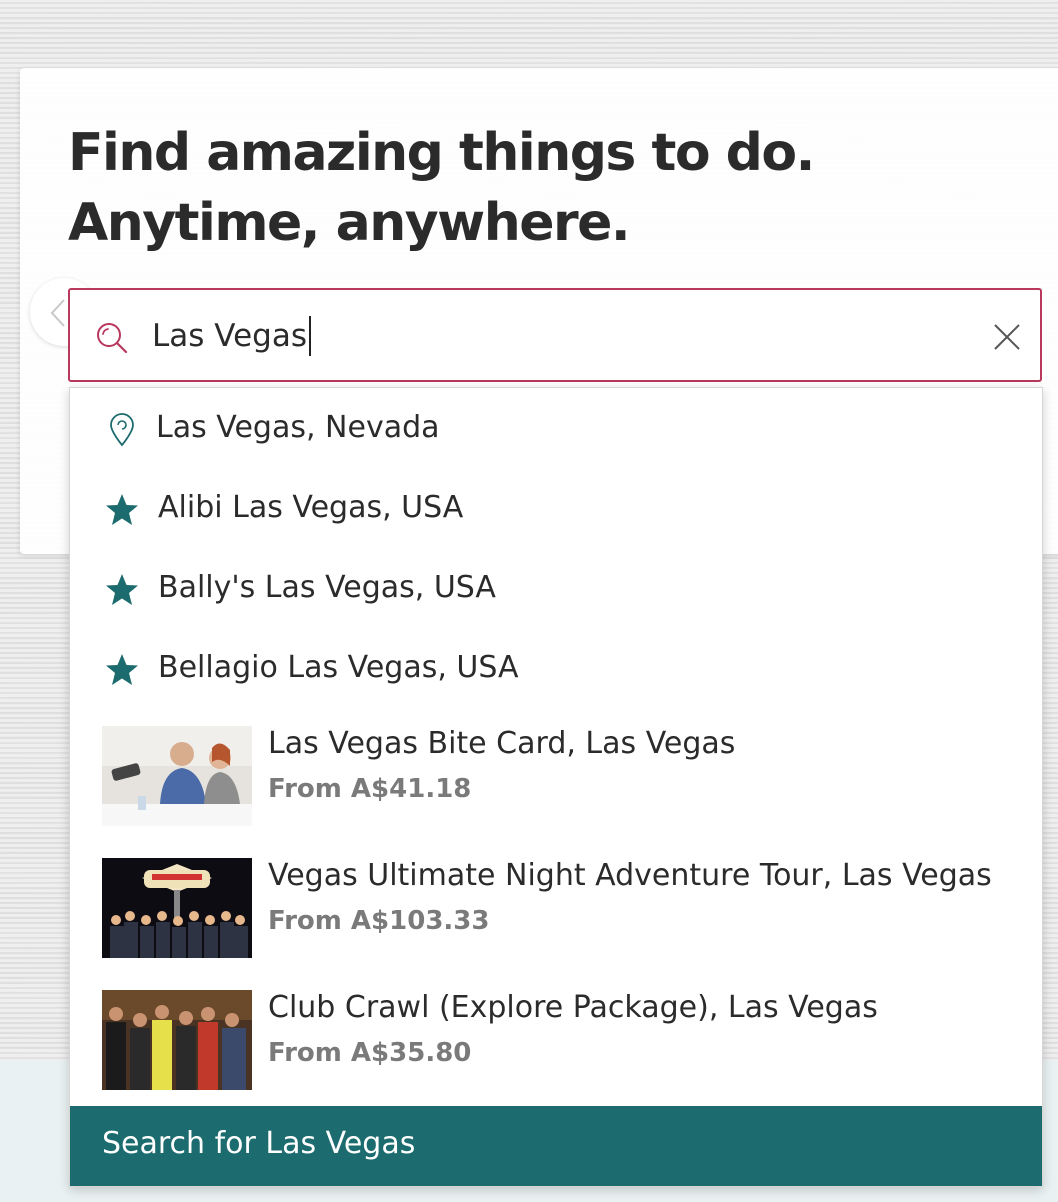  Describe the element at coordinates (349, 223) in the screenshot. I see `headline-line-2: Anytime, anywhere.` at that location.